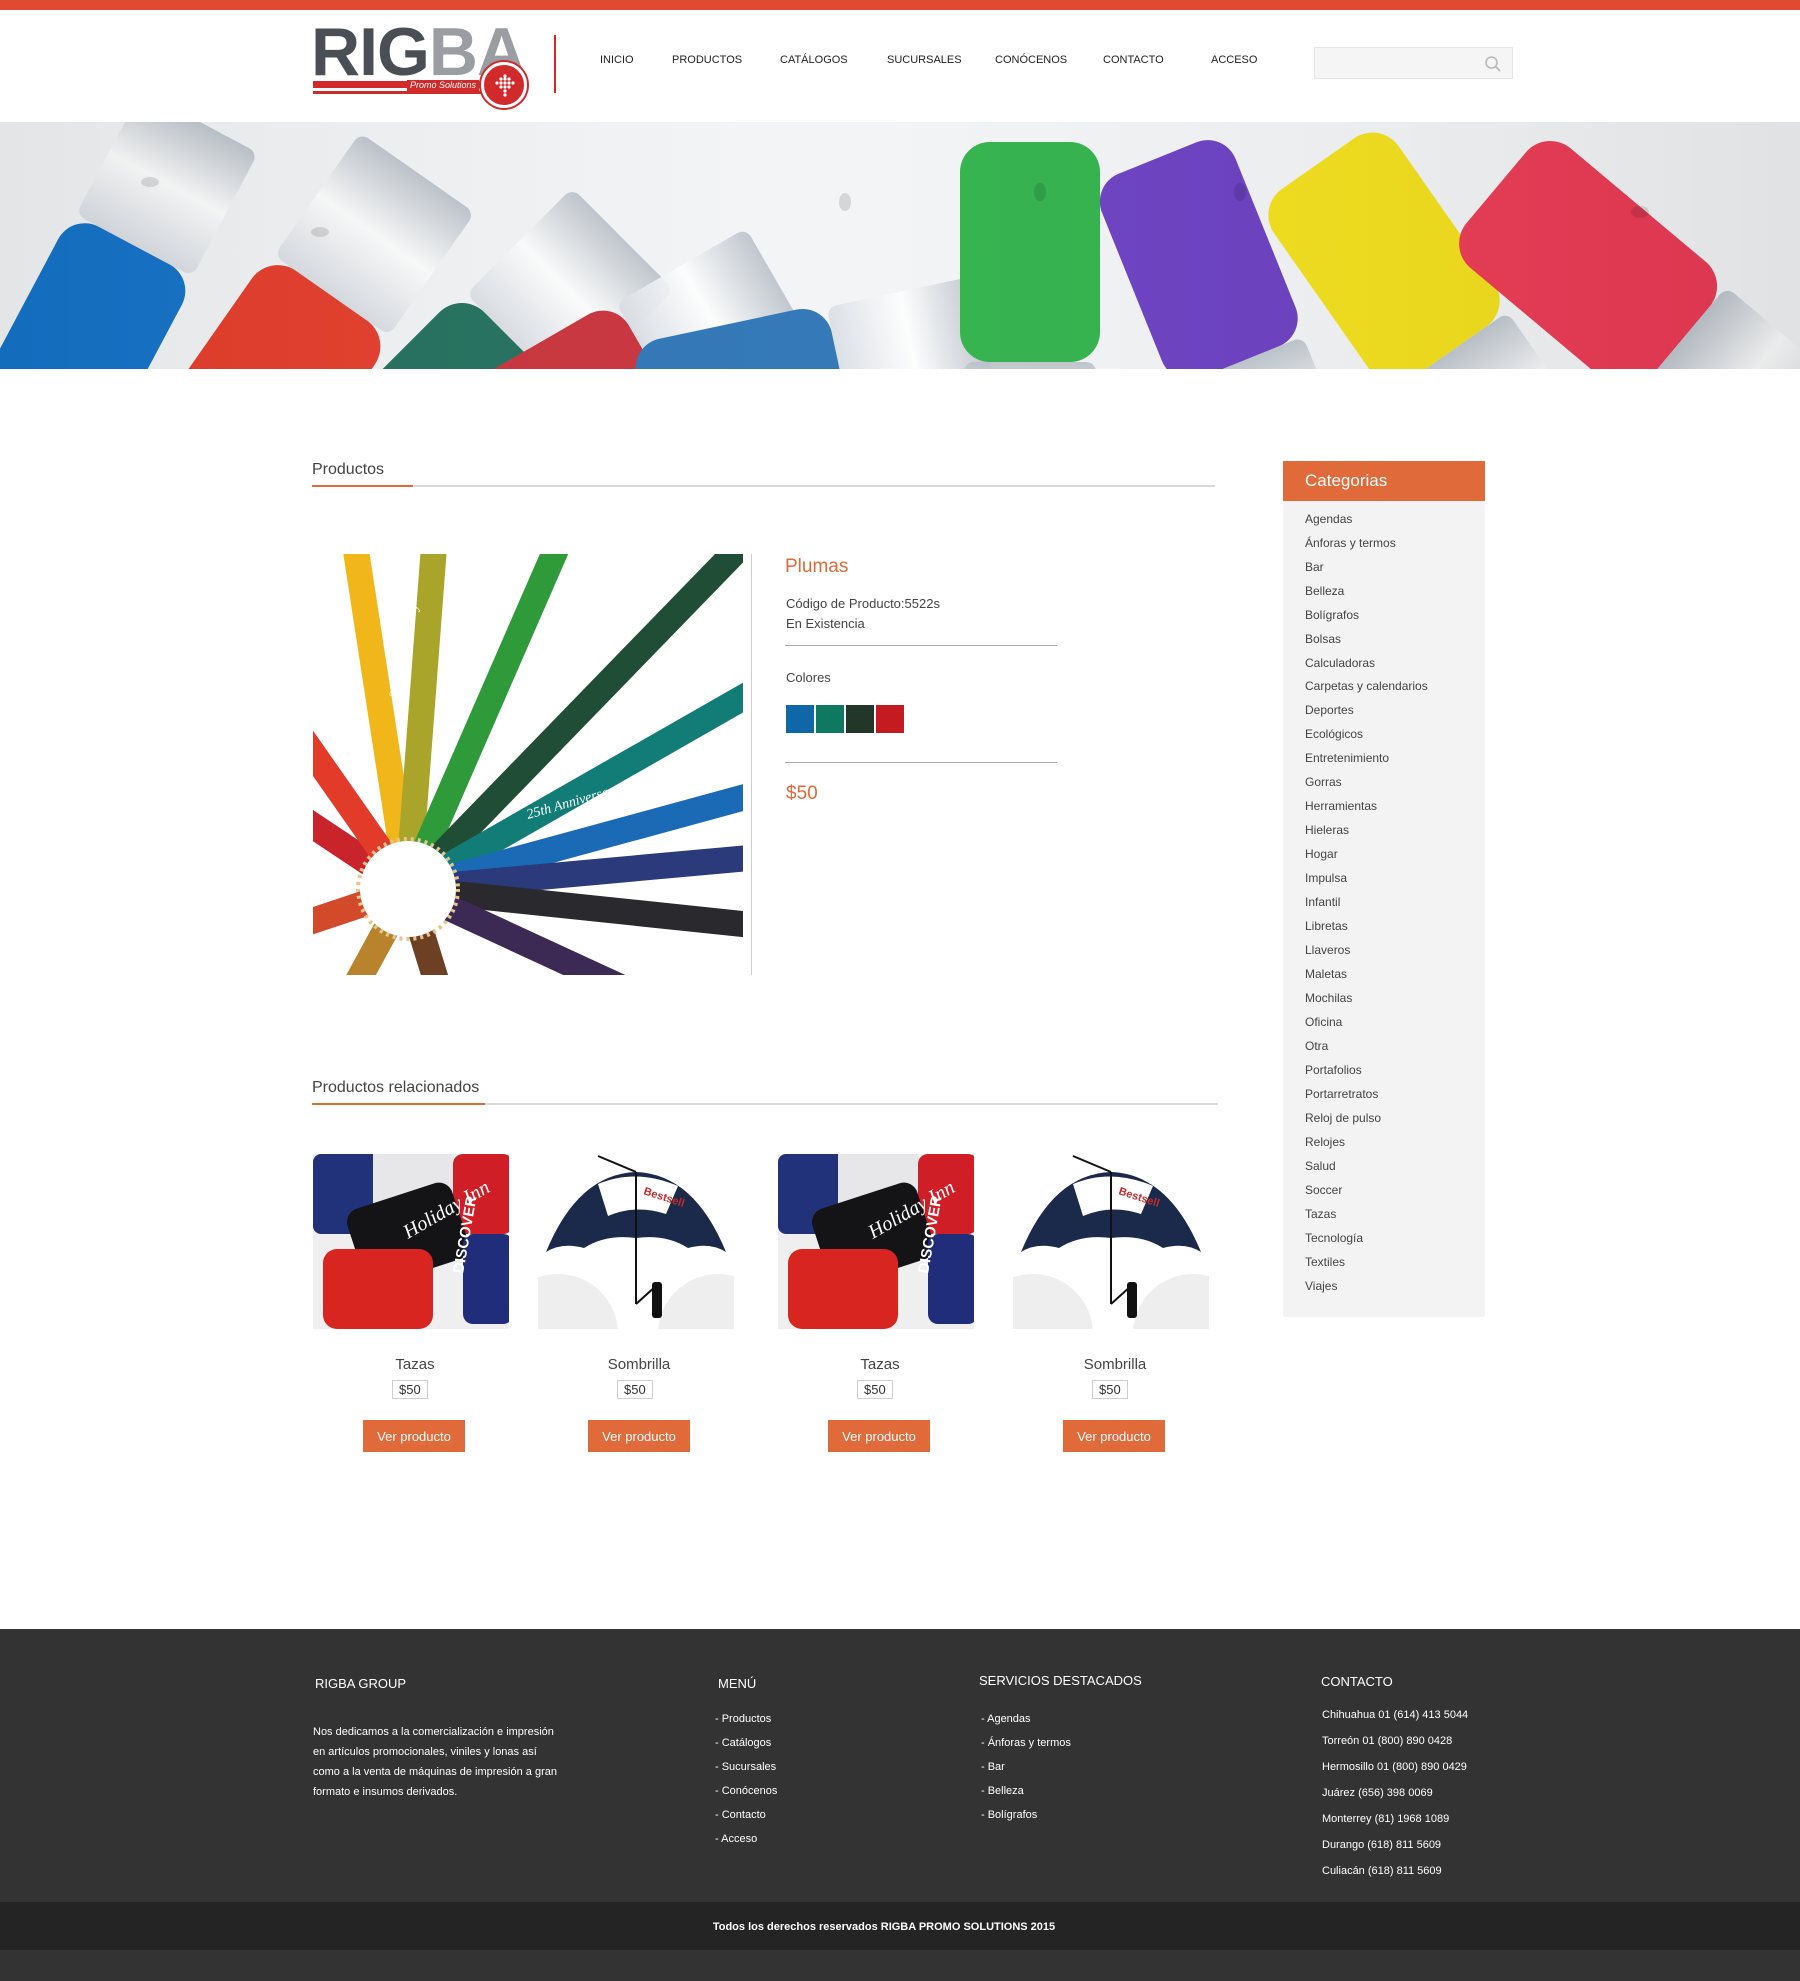  What do you see at coordinates (396, 1087) in the screenshot?
I see `section-title-related: Productos relacionados` at bounding box center [396, 1087].